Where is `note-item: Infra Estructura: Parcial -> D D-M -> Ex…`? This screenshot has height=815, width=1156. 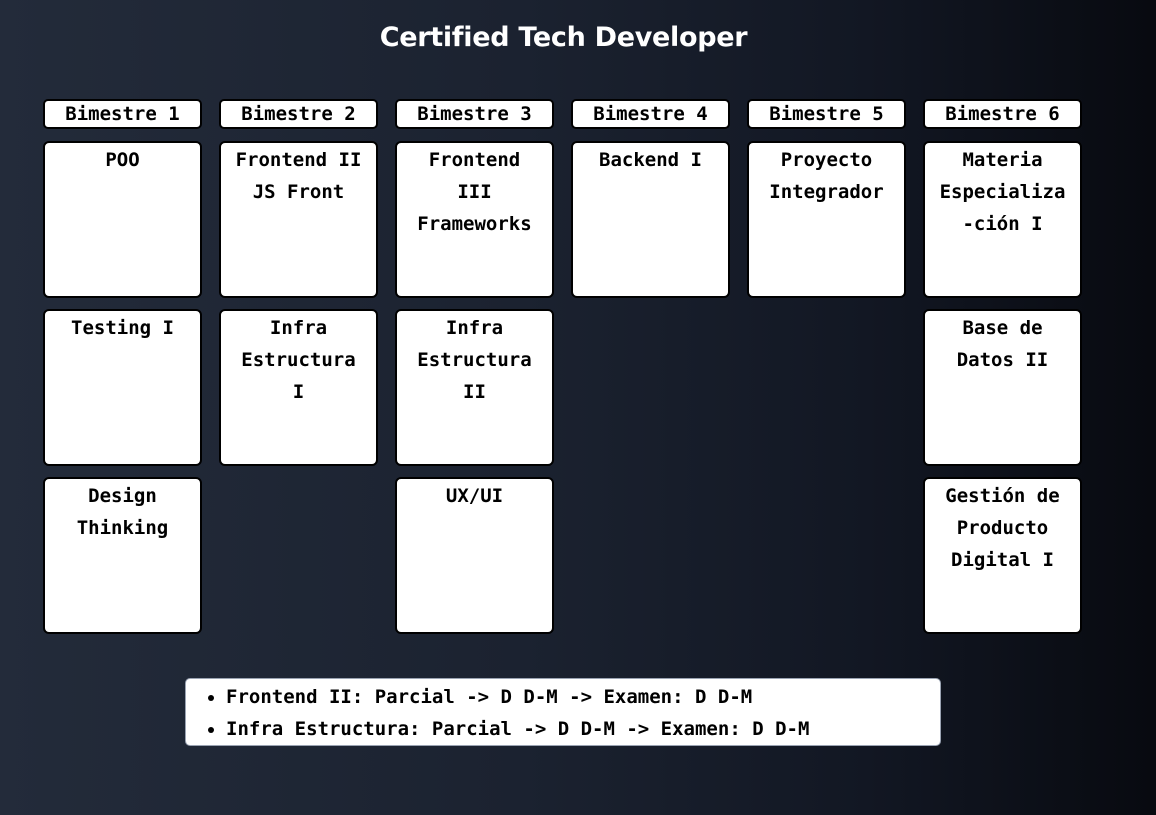
note-item: Infra Estructura: Parcial -> D D-M -> Ex… is located at coordinates (583, 729).